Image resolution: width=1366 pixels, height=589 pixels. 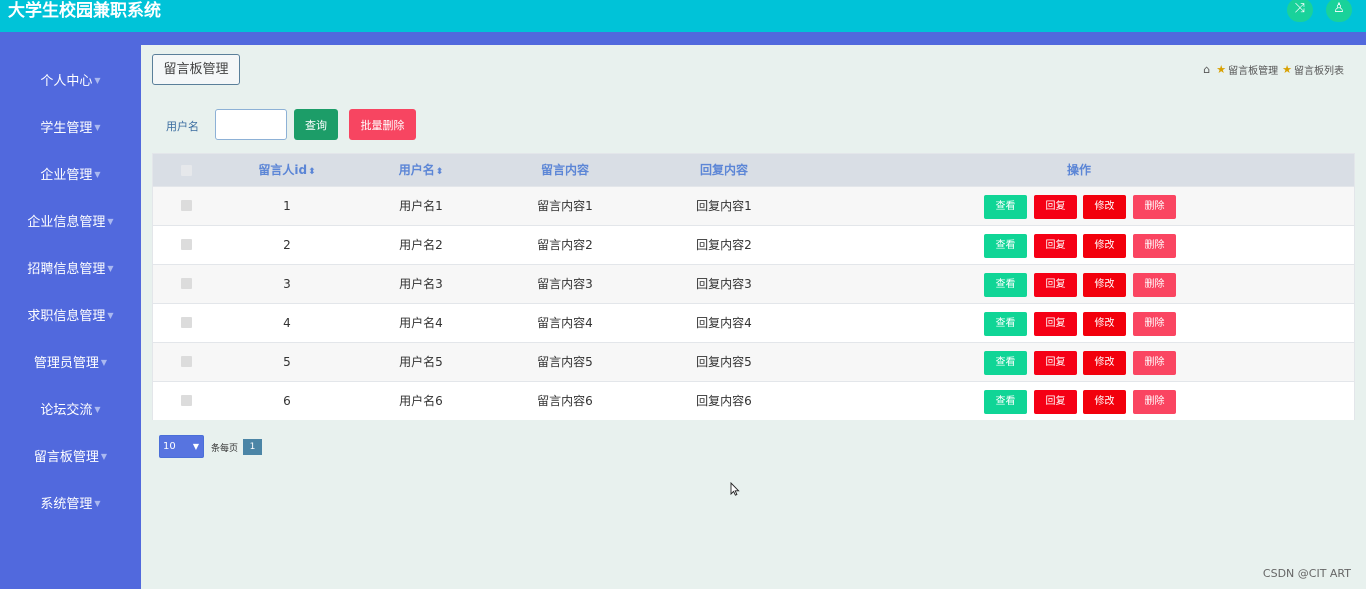 I want to click on page-title: 留言板管理, so click(x=196, y=69).